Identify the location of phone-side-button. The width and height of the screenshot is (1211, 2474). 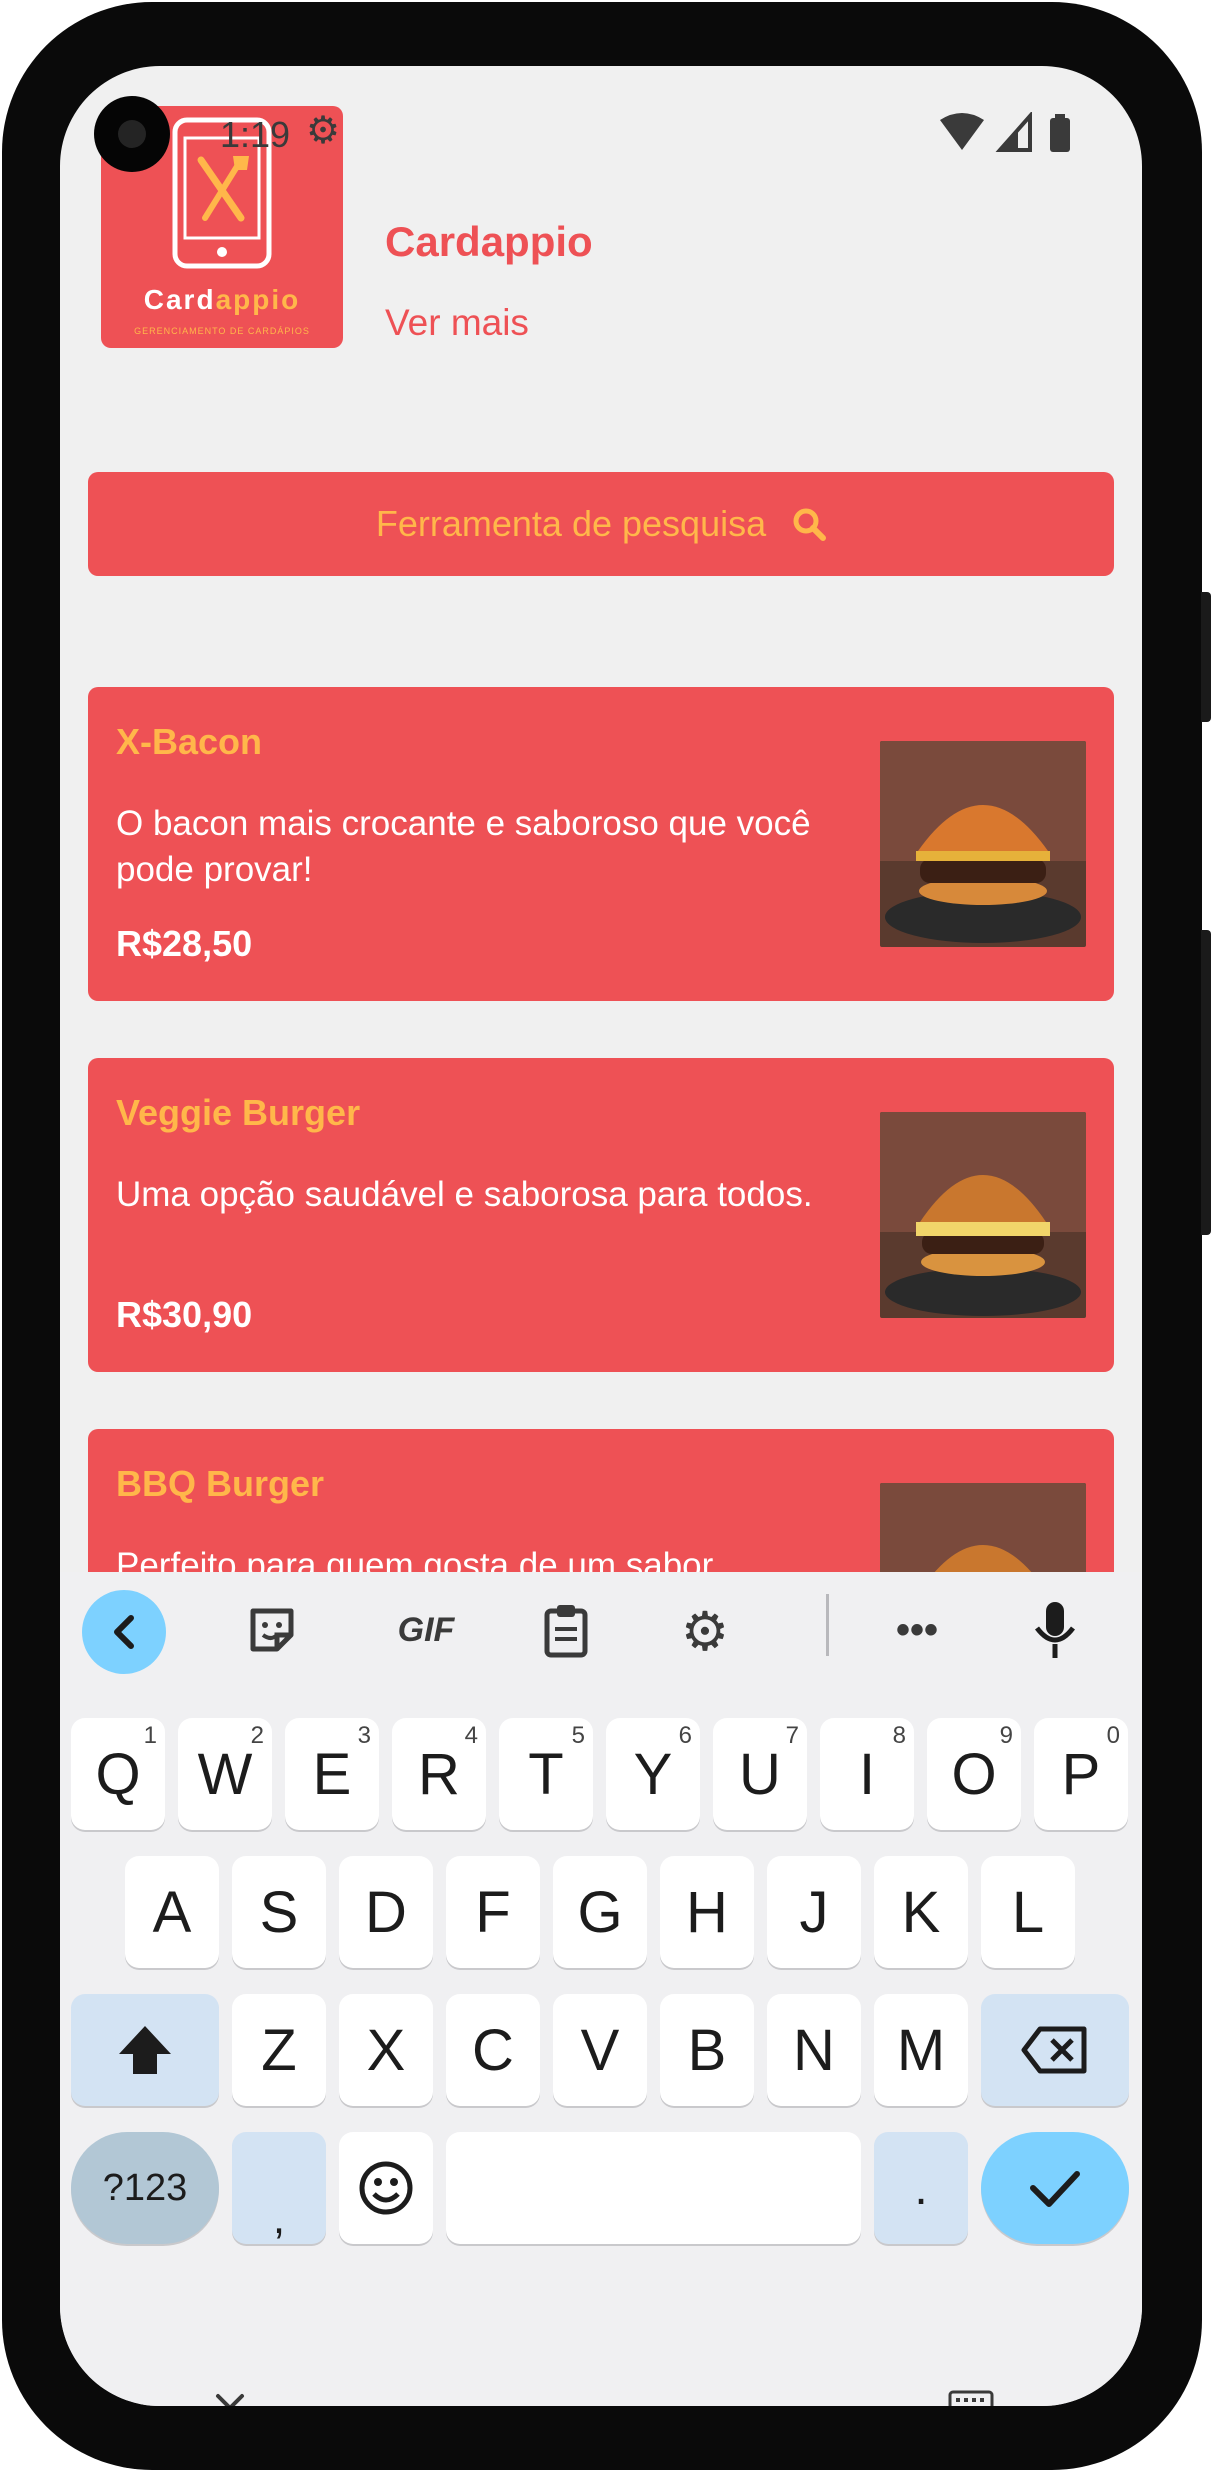
(1206, 657).